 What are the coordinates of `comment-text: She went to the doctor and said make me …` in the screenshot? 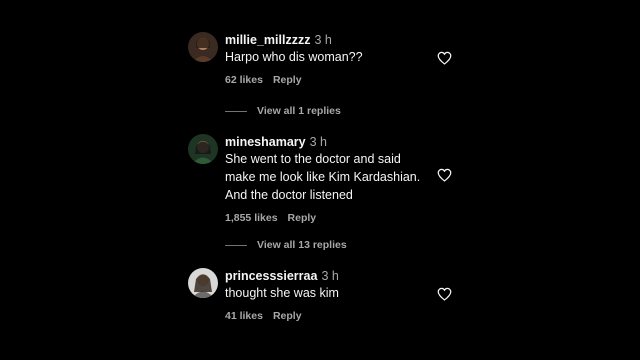 It's located at (323, 177).